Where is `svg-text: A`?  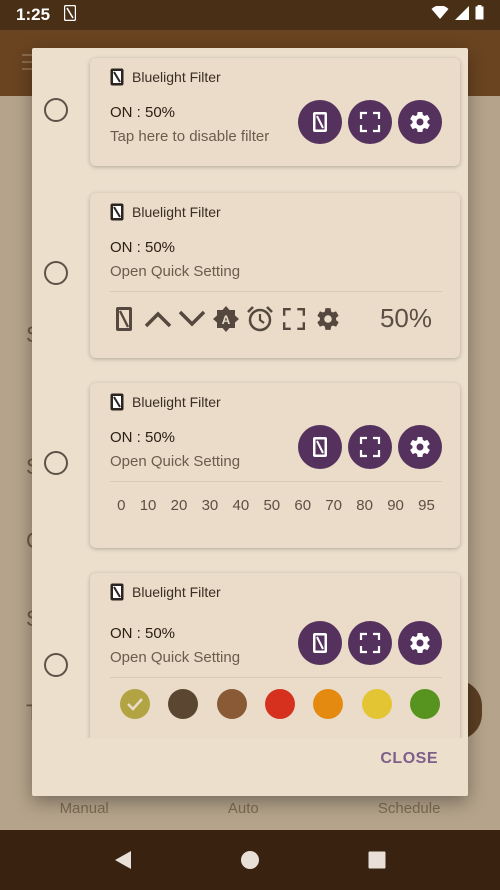
svg-text: A is located at coordinates (226, 320).